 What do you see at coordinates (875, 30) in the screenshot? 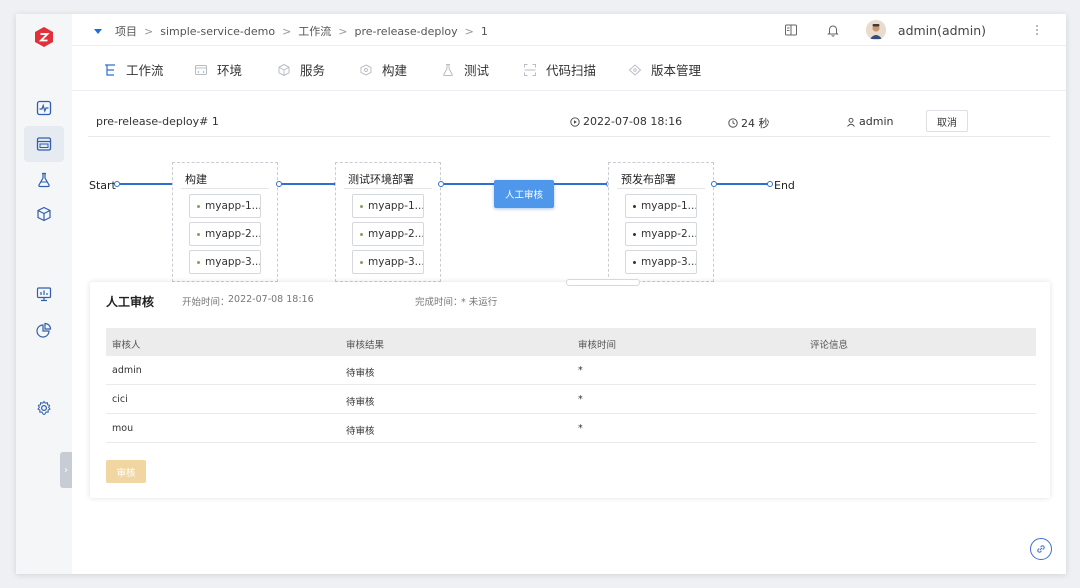
I see `avatar` at bounding box center [875, 30].